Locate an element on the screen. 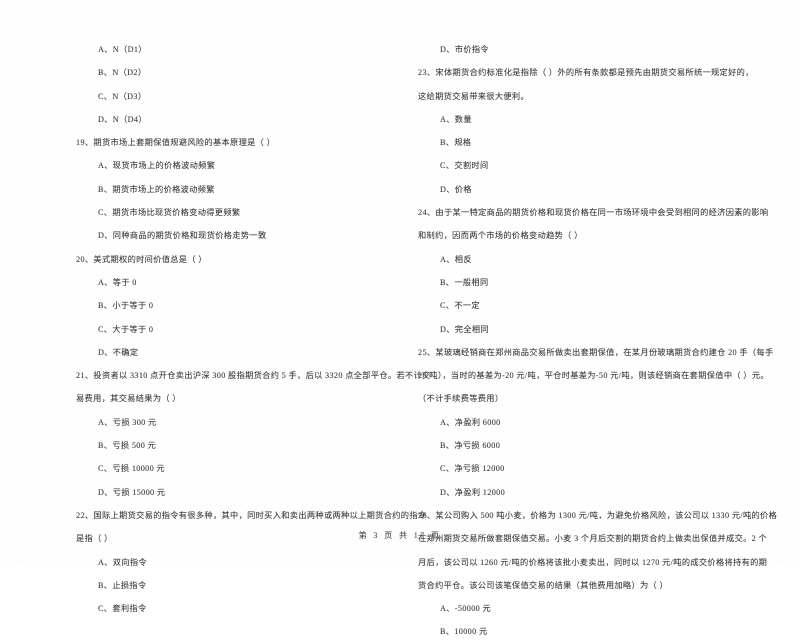  question-option: A、净盈利 6000 is located at coordinates (470, 422).